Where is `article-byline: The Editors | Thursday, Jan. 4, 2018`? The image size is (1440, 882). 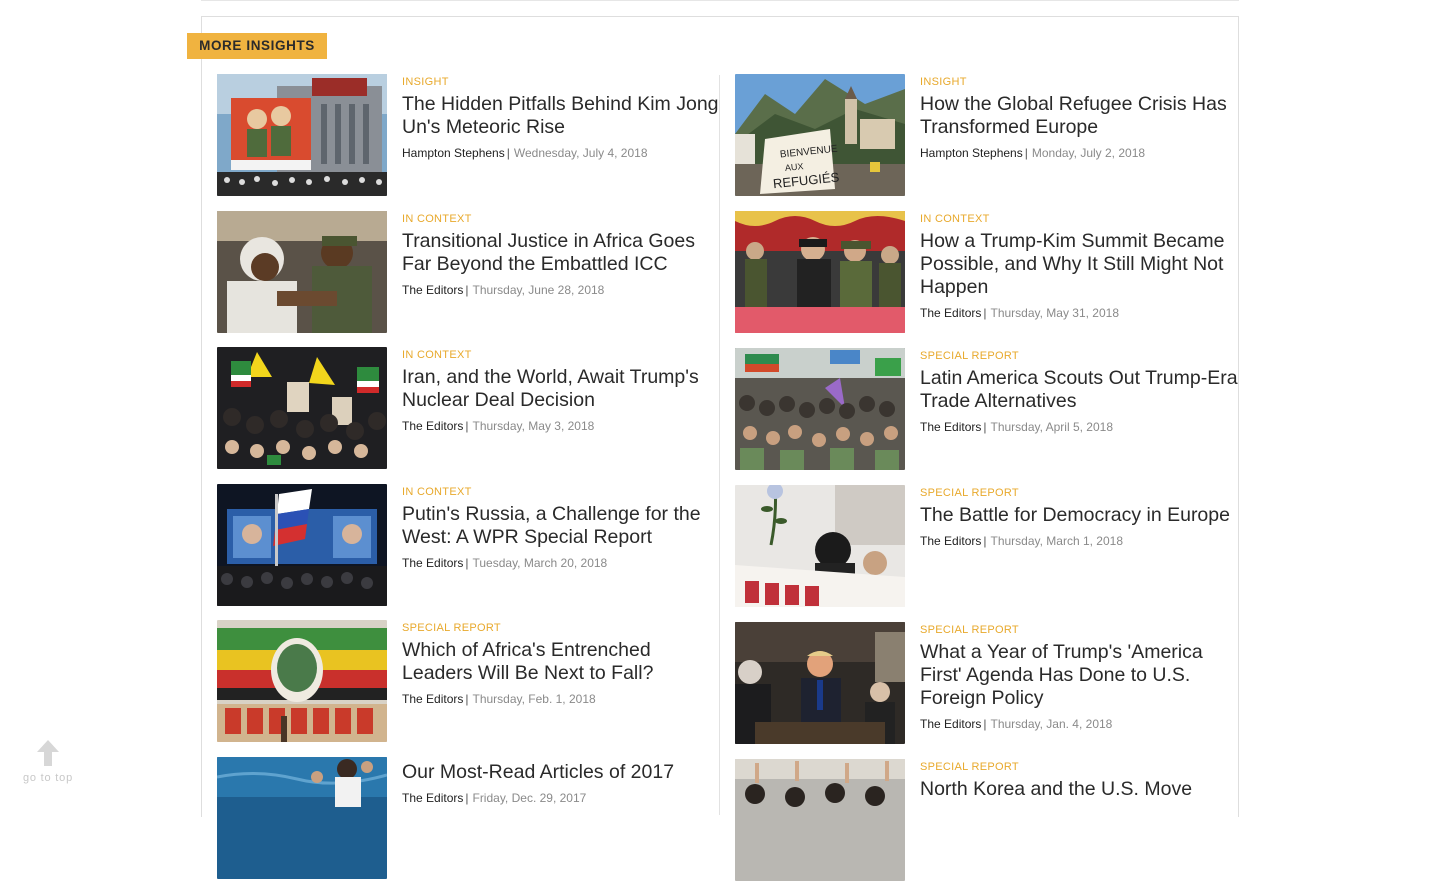
article-byline: The Editors | Thursday, Jan. 4, 2018 is located at coordinates (1080, 724).